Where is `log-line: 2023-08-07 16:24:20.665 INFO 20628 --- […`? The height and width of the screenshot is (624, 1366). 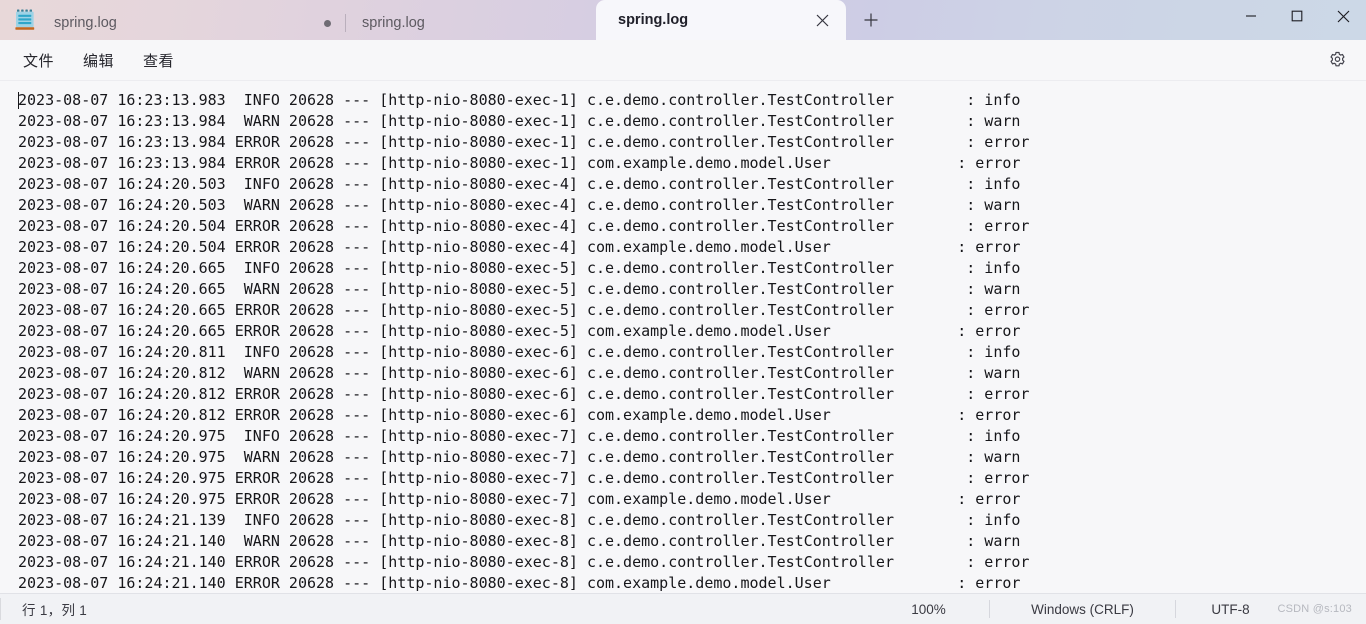 log-line: 2023-08-07 16:24:20.665 INFO 20628 --- [… is located at coordinates (519, 268).